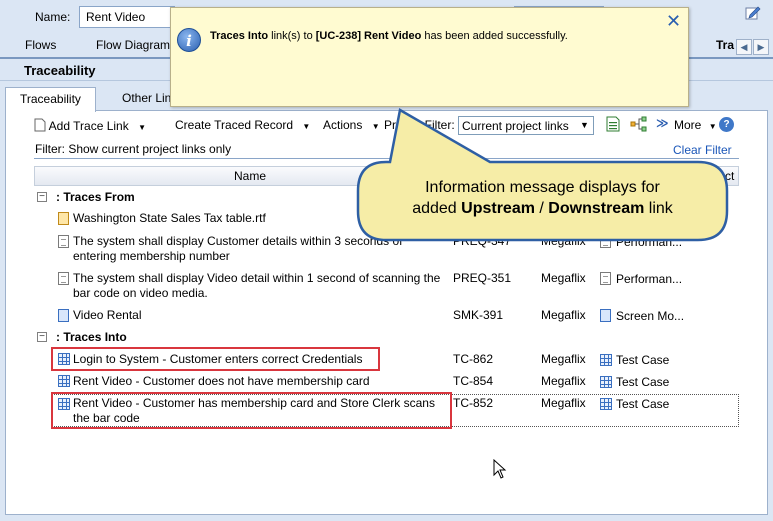 This screenshot has width=773, height=521. Describe the element at coordinates (40, 45) in the screenshot. I see `tab-flows: Flows` at that location.